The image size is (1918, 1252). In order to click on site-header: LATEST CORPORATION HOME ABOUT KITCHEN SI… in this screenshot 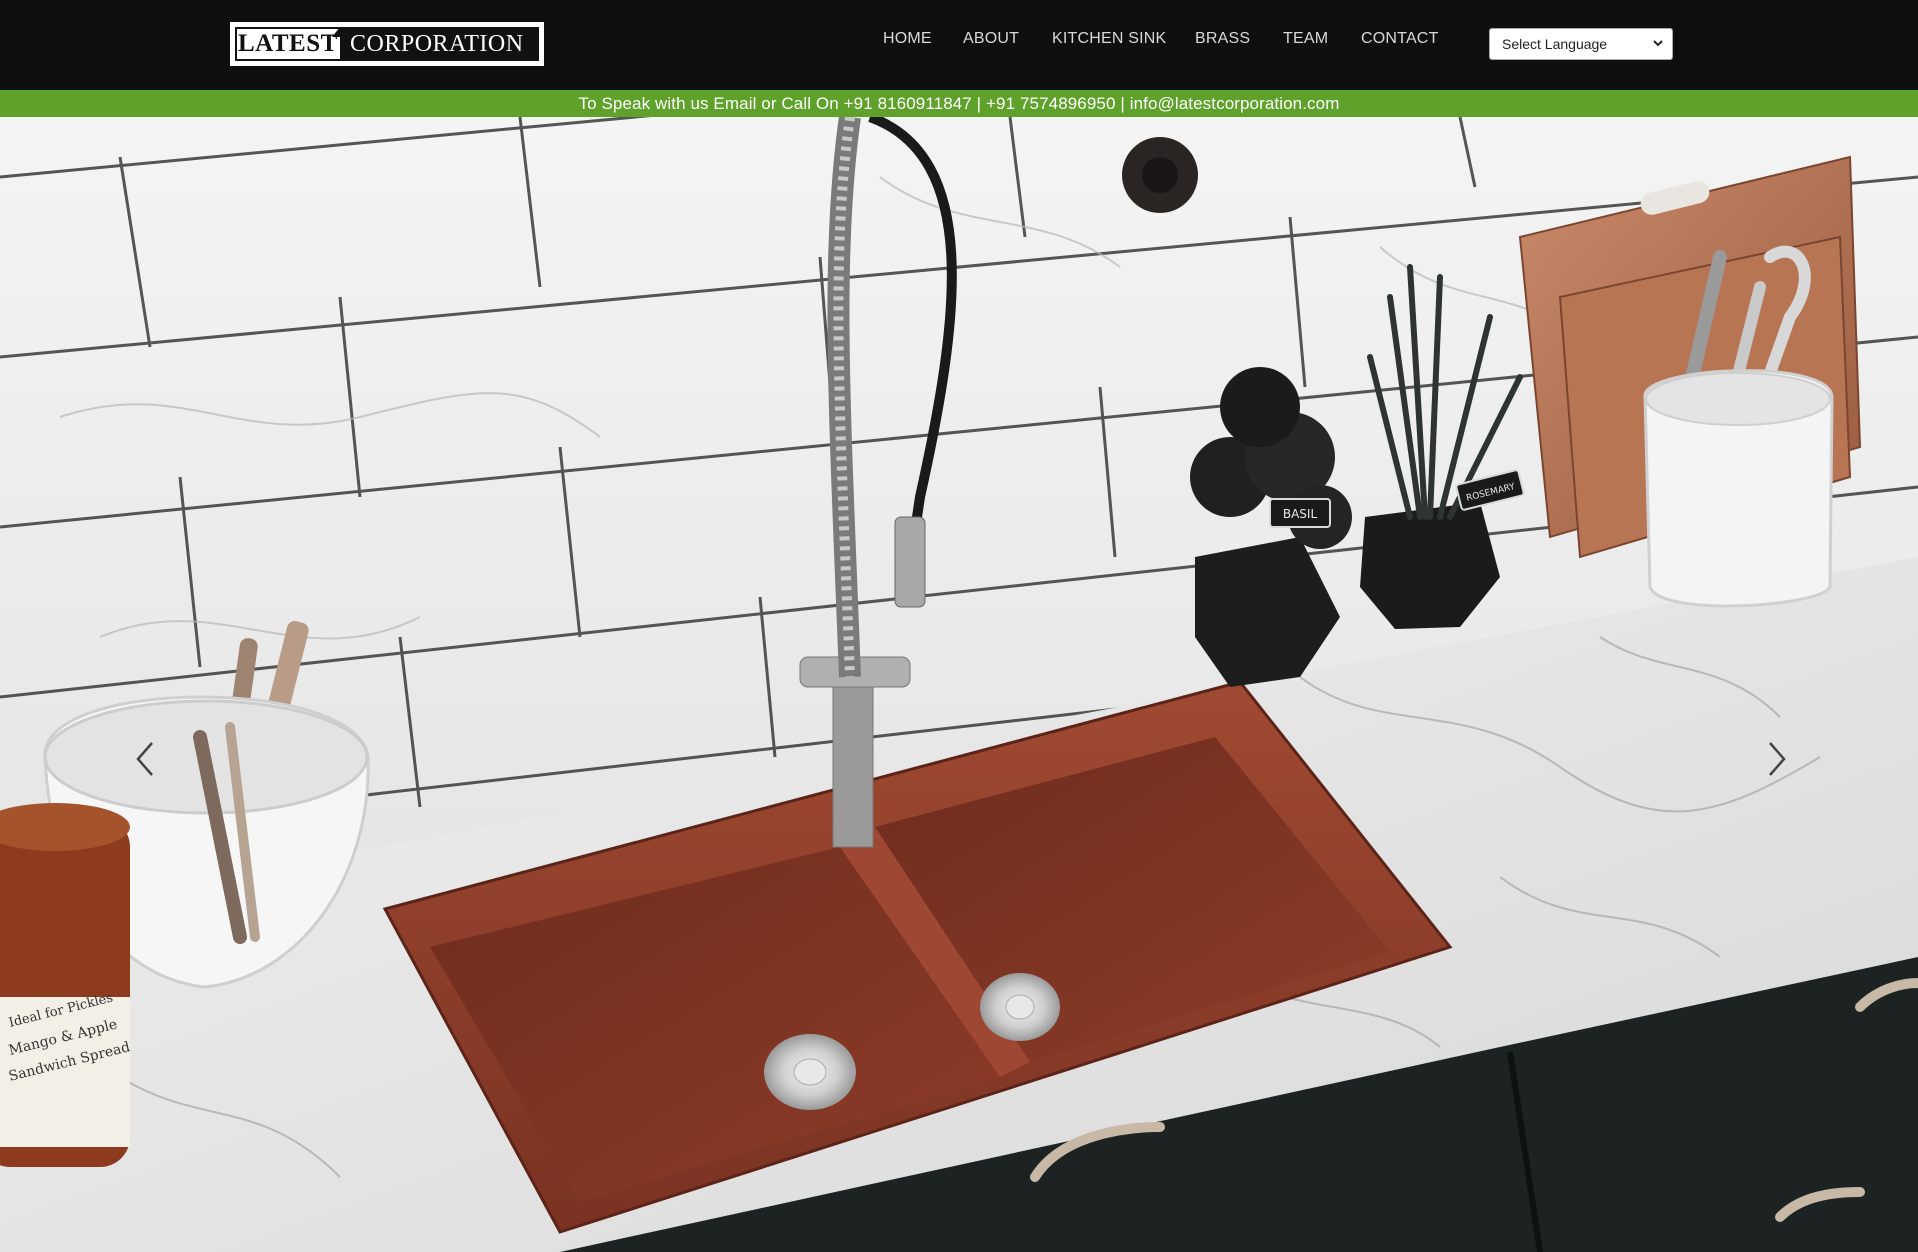, I will do `click(959, 45)`.